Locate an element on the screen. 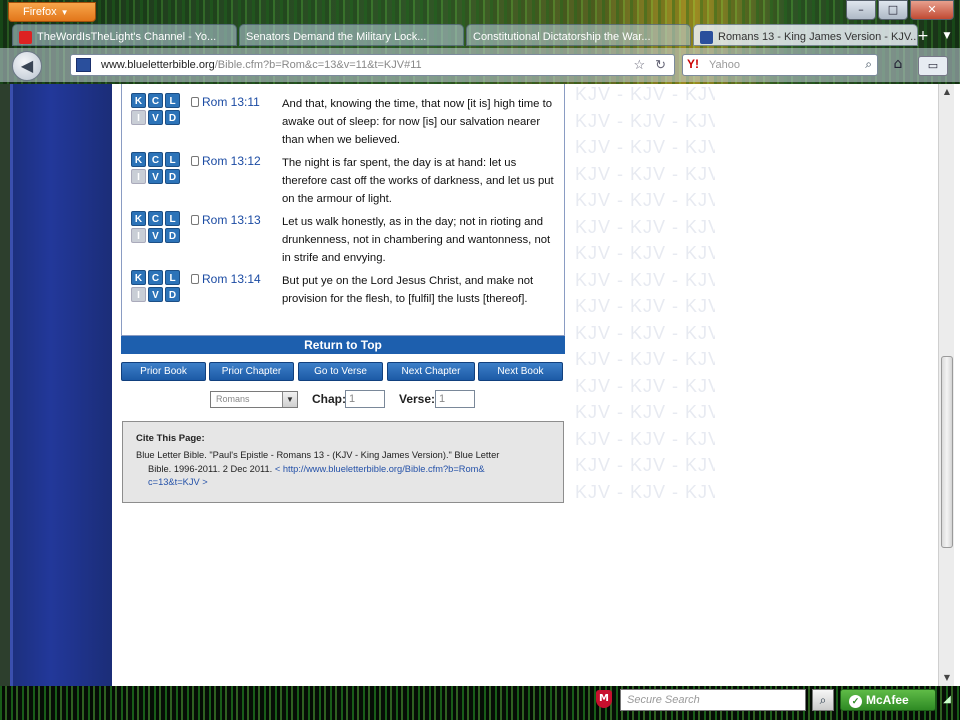 The width and height of the screenshot is (960, 720). new-tab-button: + is located at coordinates (923, 36).